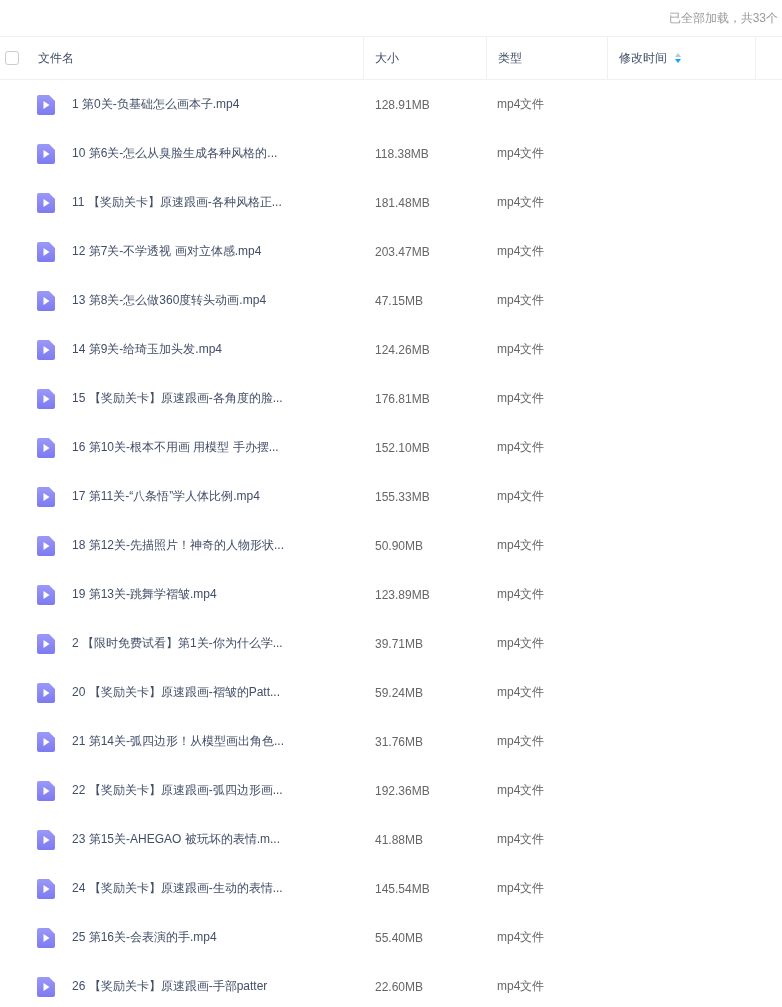 The image size is (782, 1007). Describe the element at coordinates (170, 986) in the screenshot. I see `file-name: 26 【奖励关卡】原速跟画-手部patter` at that location.